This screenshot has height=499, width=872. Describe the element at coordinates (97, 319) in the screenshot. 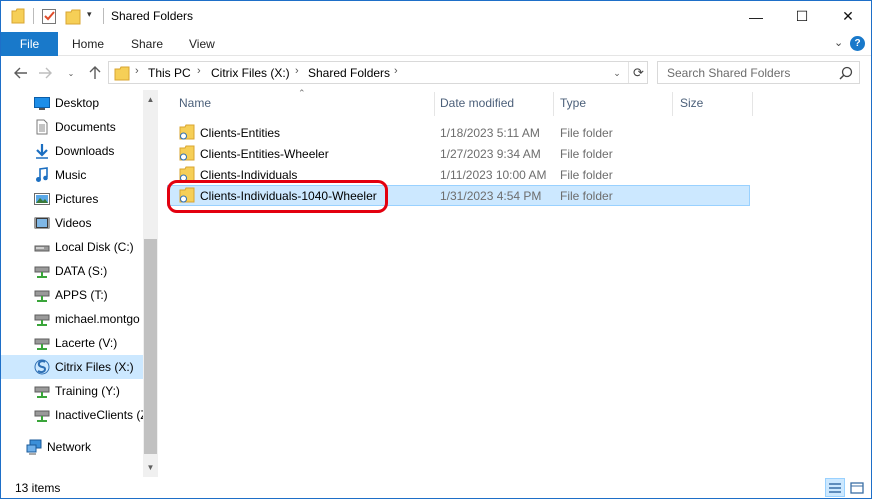

I see `sidebar-item-label: michael.montgo` at that location.